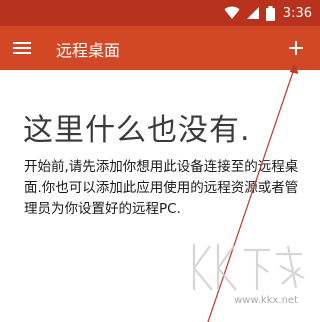 This screenshot has width=320, height=322. Describe the element at coordinates (137, 130) in the screenshot. I see `empty-state-title: 这里什么也没有.` at that location.